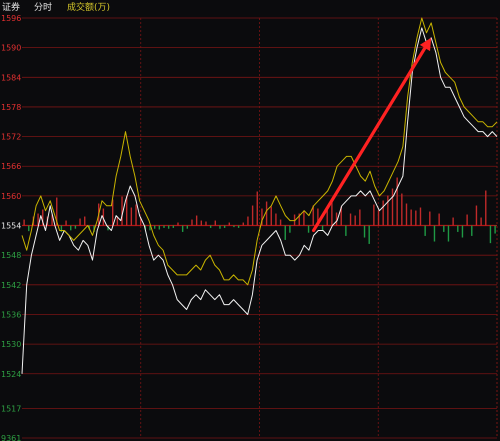 The width and height of the screenshot is (500, 441). Describe the element at coordinates (11, 255) in the screenshot. I see `y-tick-label: 1548` at that location.